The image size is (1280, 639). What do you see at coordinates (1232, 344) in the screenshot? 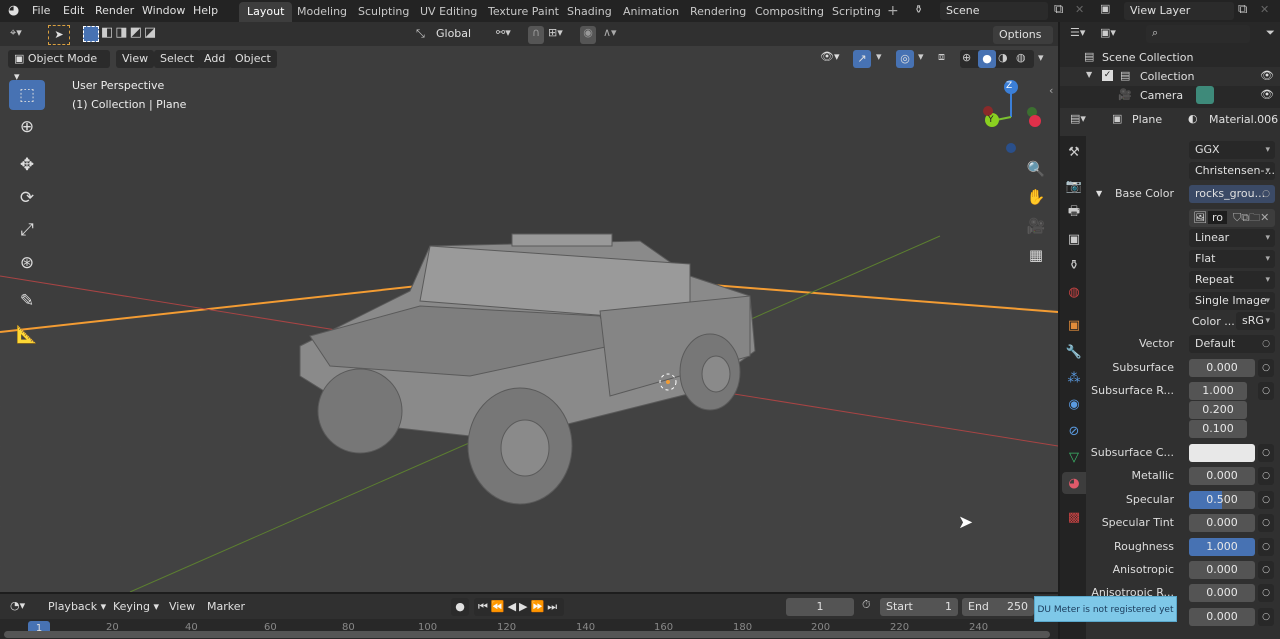
I see `vector-link: Default ○` at bounding box center [1232, 344].